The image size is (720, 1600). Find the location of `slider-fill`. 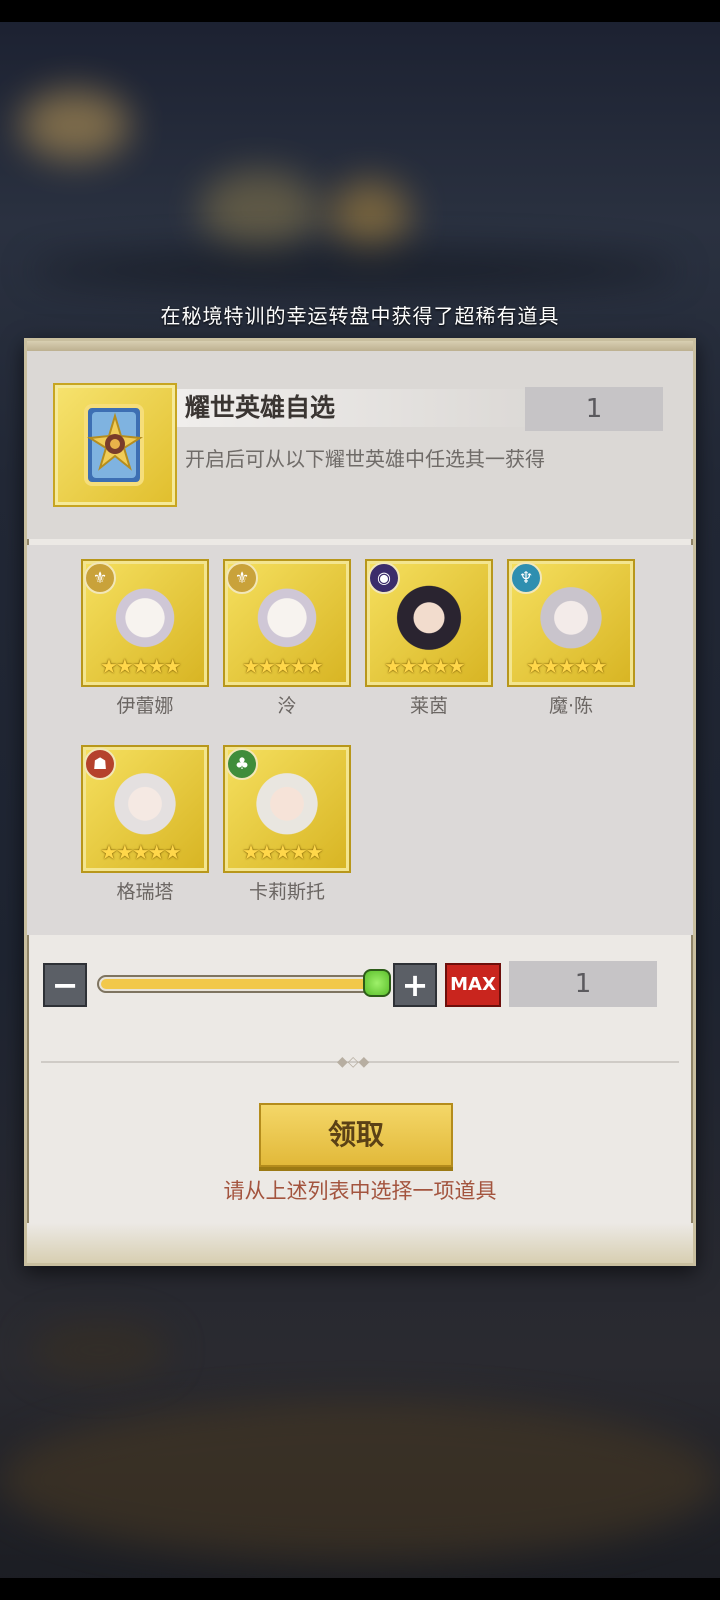

slider-fill is located at coordinates (241, 984).